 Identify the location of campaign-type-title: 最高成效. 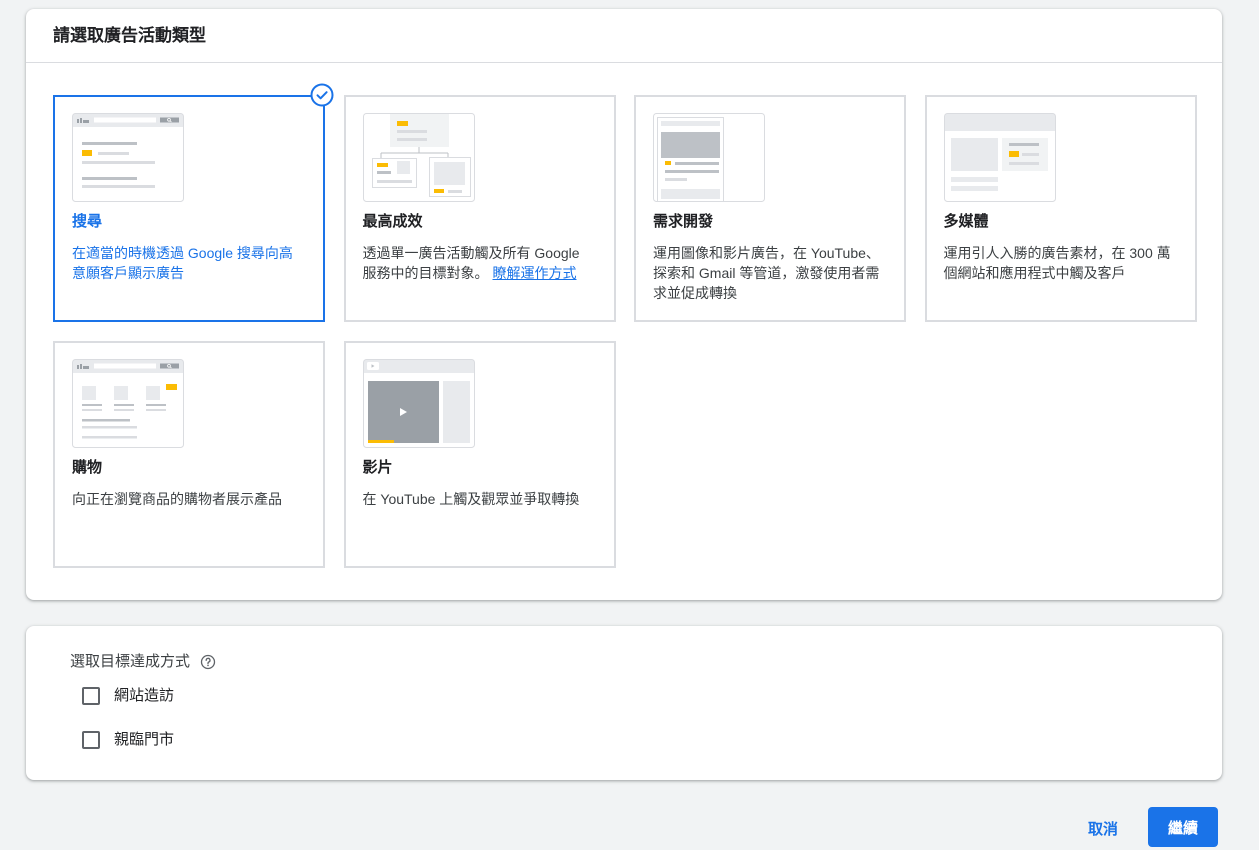
(392, 221).